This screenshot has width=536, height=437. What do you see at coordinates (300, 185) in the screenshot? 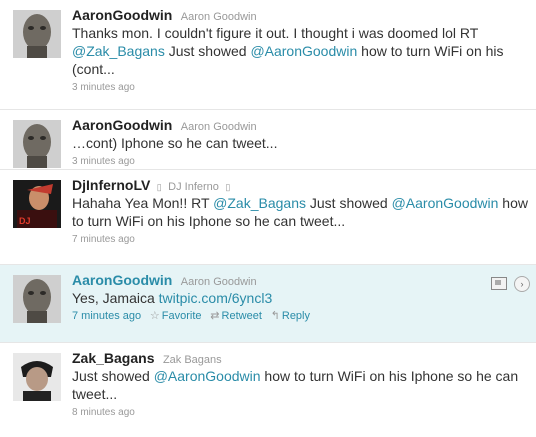
I see `tweet-header: DjInfernoLV ▯ DJ Inferno ▯` at bounding box center [300, 185].